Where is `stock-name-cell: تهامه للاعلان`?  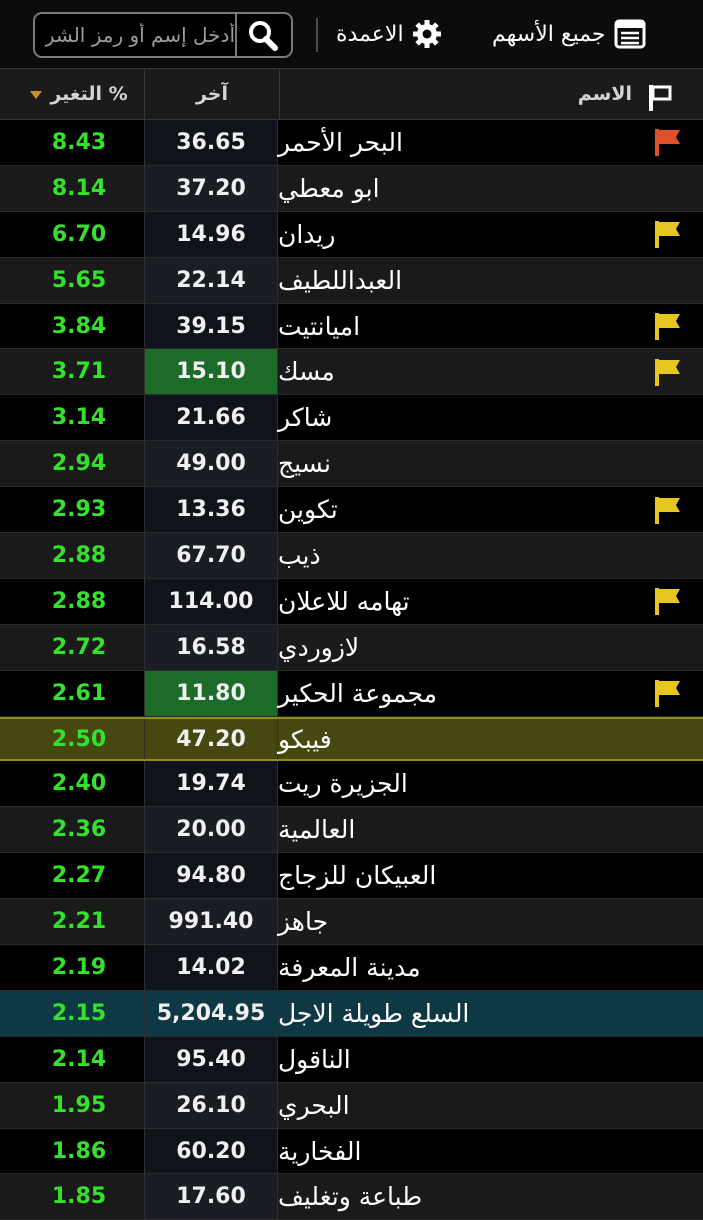 stock-name-cell: تهامه للاعلان is located at coordinates (344, 601).